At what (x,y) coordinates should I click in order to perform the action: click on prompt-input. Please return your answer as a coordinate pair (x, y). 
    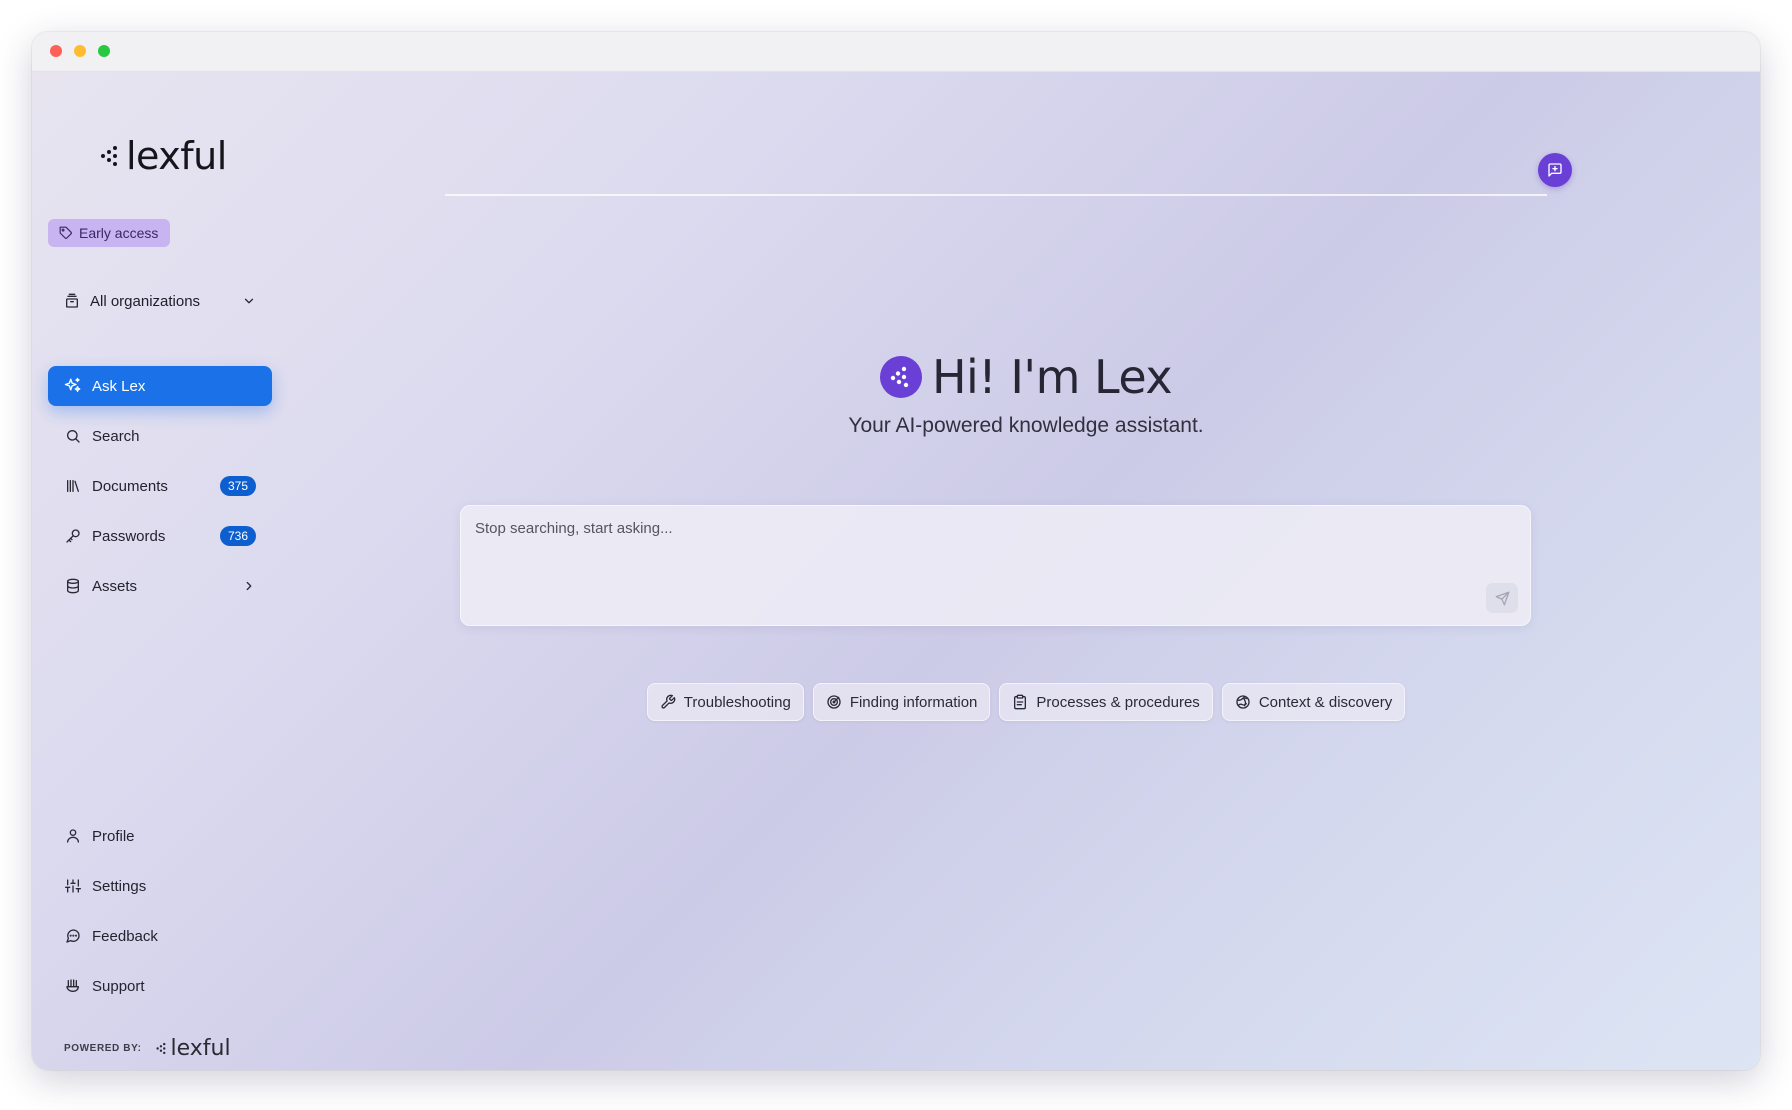
    Looking at the image, I should click on (995, 565).